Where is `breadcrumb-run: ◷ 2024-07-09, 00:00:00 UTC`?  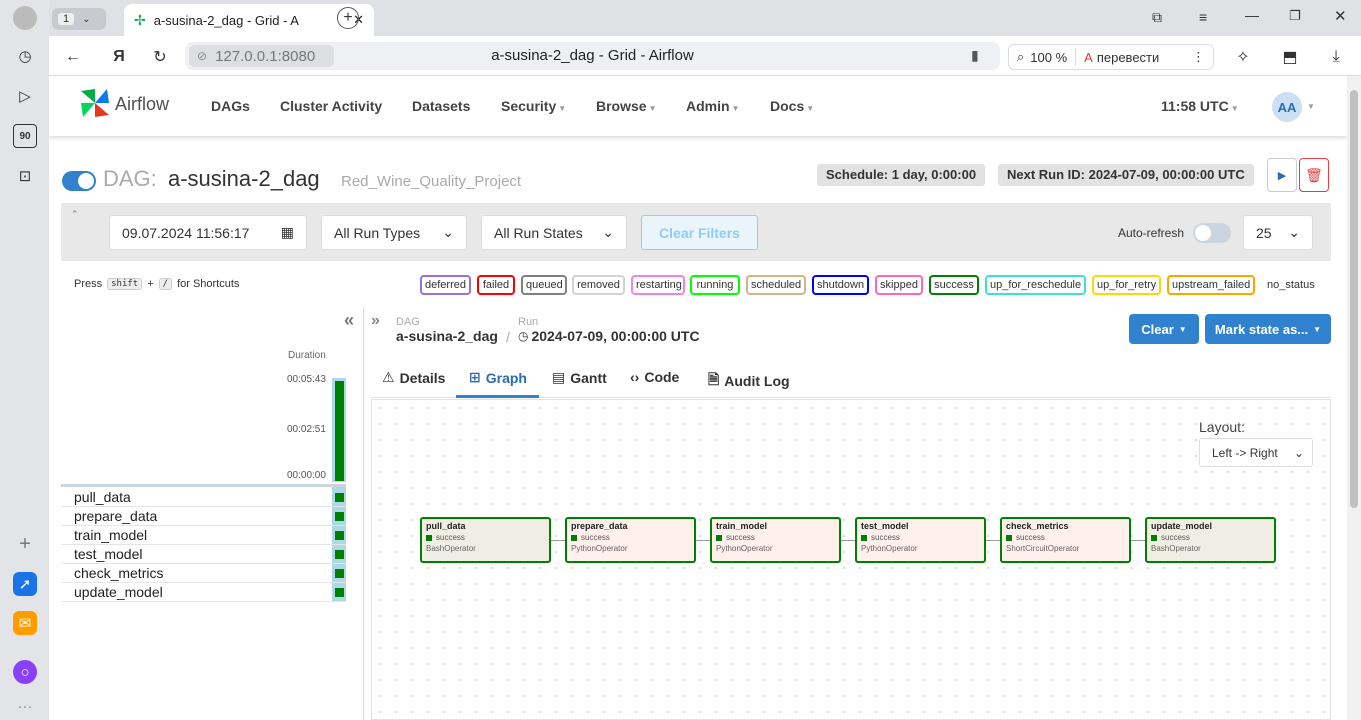
breadcrumb-run: ◷ 2024-07-09, 00:00:00 UTC is located at coordinates (609, 336).